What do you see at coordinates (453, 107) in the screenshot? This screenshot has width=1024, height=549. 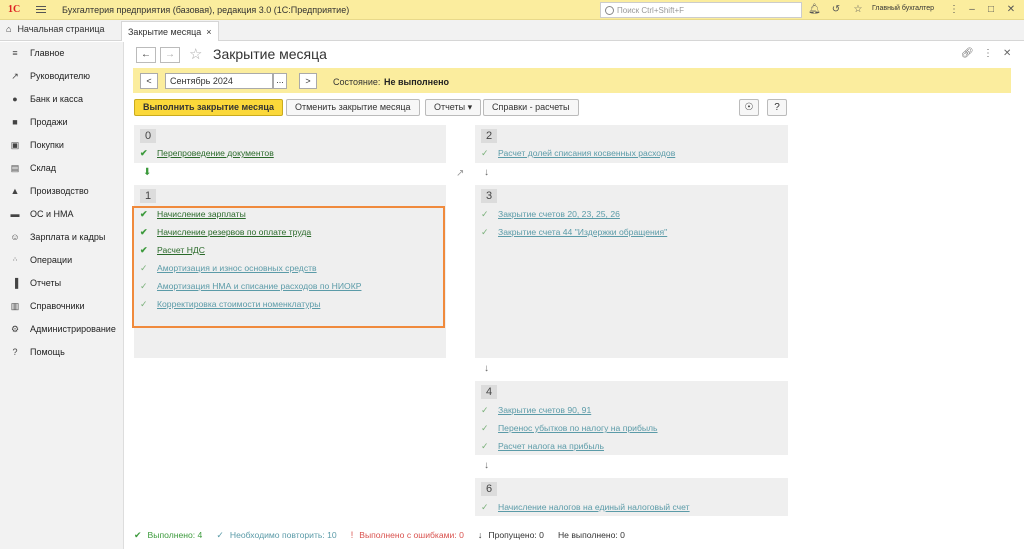 I see `reports-dropdown-button: Отчеты ▾` at bounding box center [453, 107].